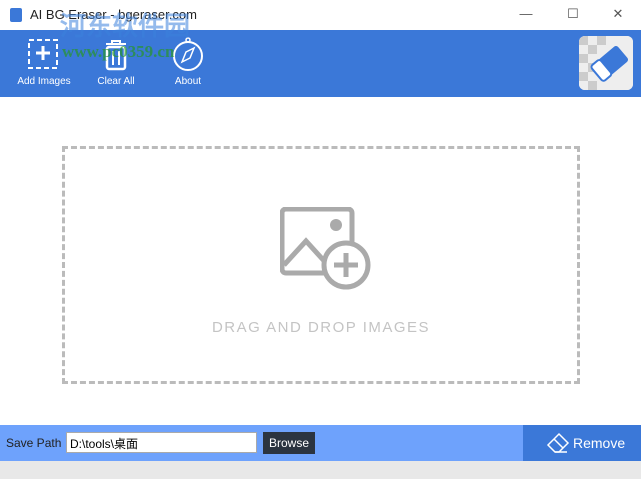 The image size is (641, 479). Describe the element at coordinates (113, 14) in the screenshot. I see `window-title: AI BG Eraser - bgeraser.com` at that location.